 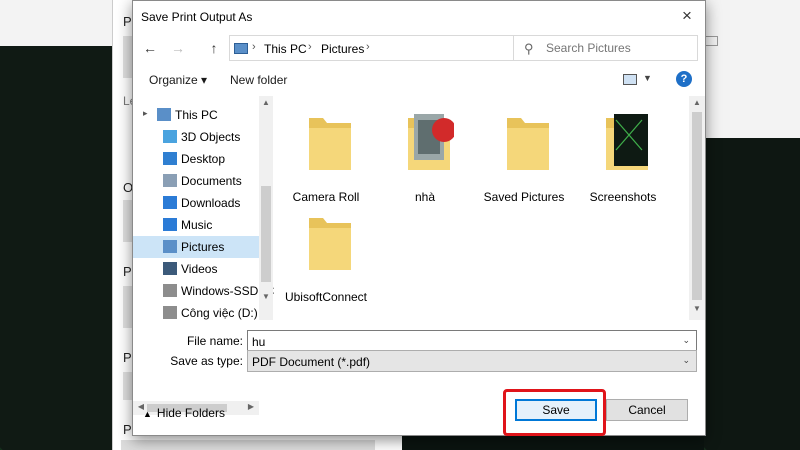 I want to click on folder-tile: UbisoftConnect, so click(x=326, y=251).